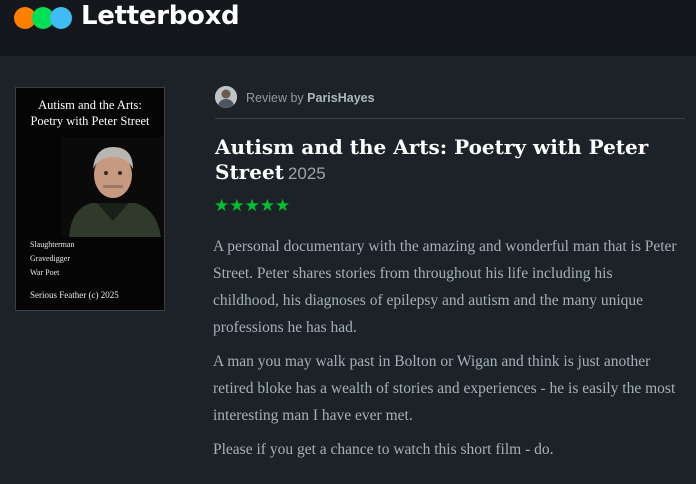  Describe the element at coordinates (252, 205) in the screenshot. I see `star-rating: ★★★★★` at that location.